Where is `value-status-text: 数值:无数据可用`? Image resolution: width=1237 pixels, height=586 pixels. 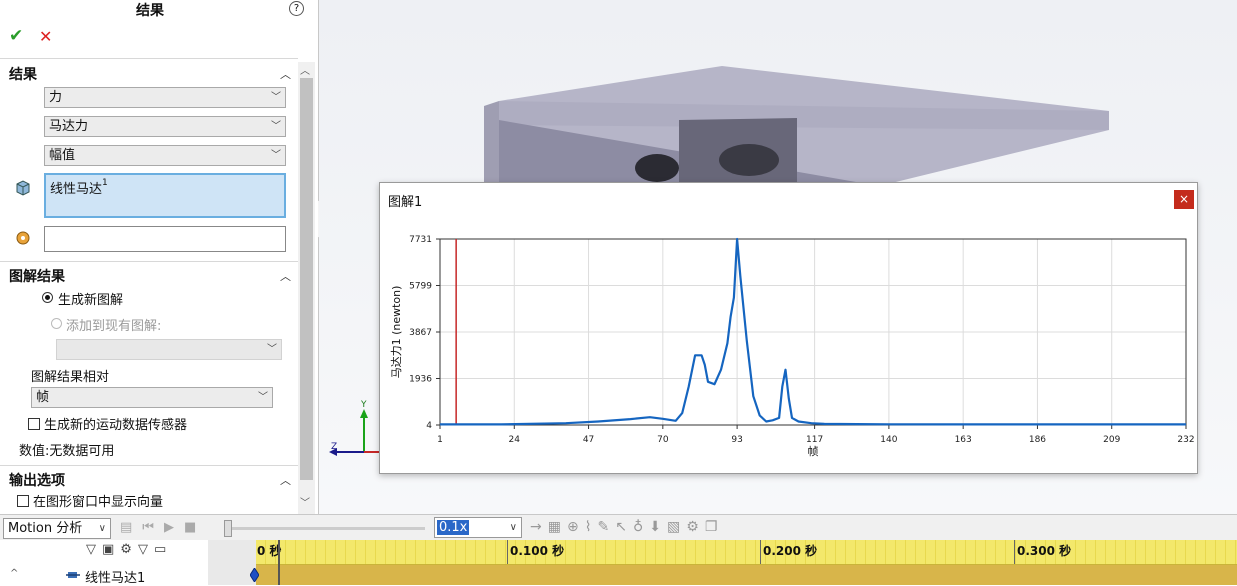 value-status-text: 数值:无数据可用 is located at coordinates (67, 451).